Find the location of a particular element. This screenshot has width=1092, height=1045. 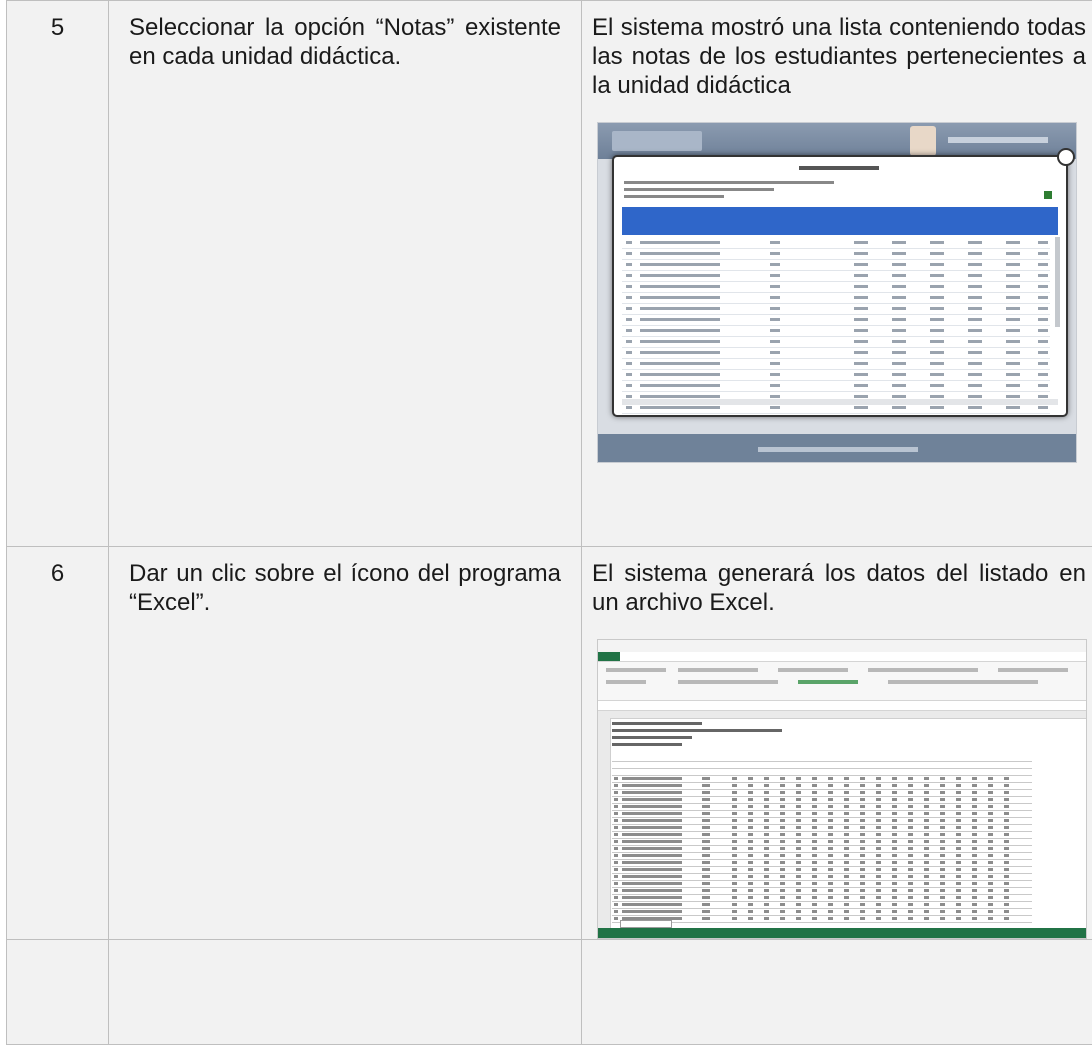

excel-screenshot is located at coordinates (842, 789).